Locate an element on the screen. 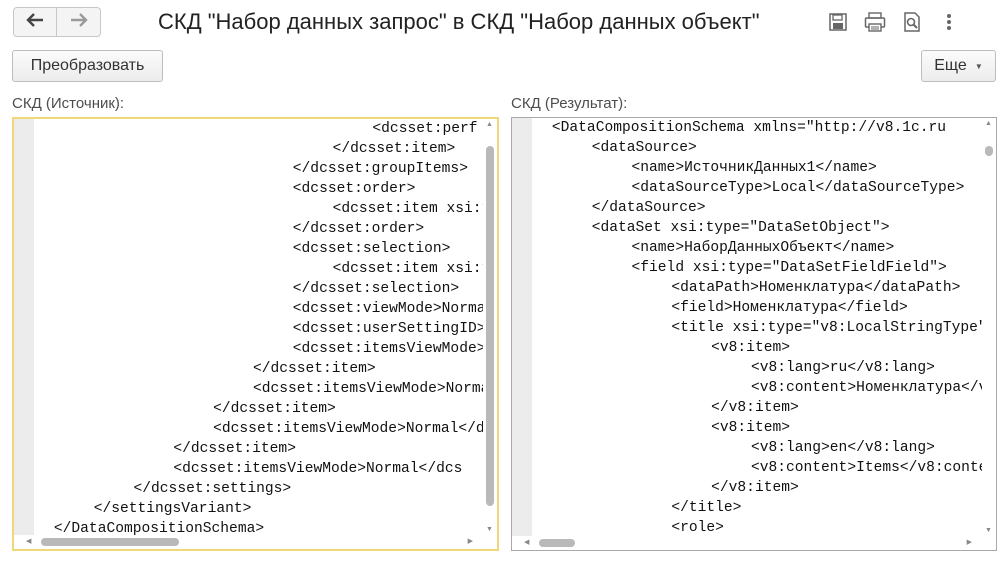 The width and height of the screenshot is (1005, 562). back-button is located at coordinates (35, 22).